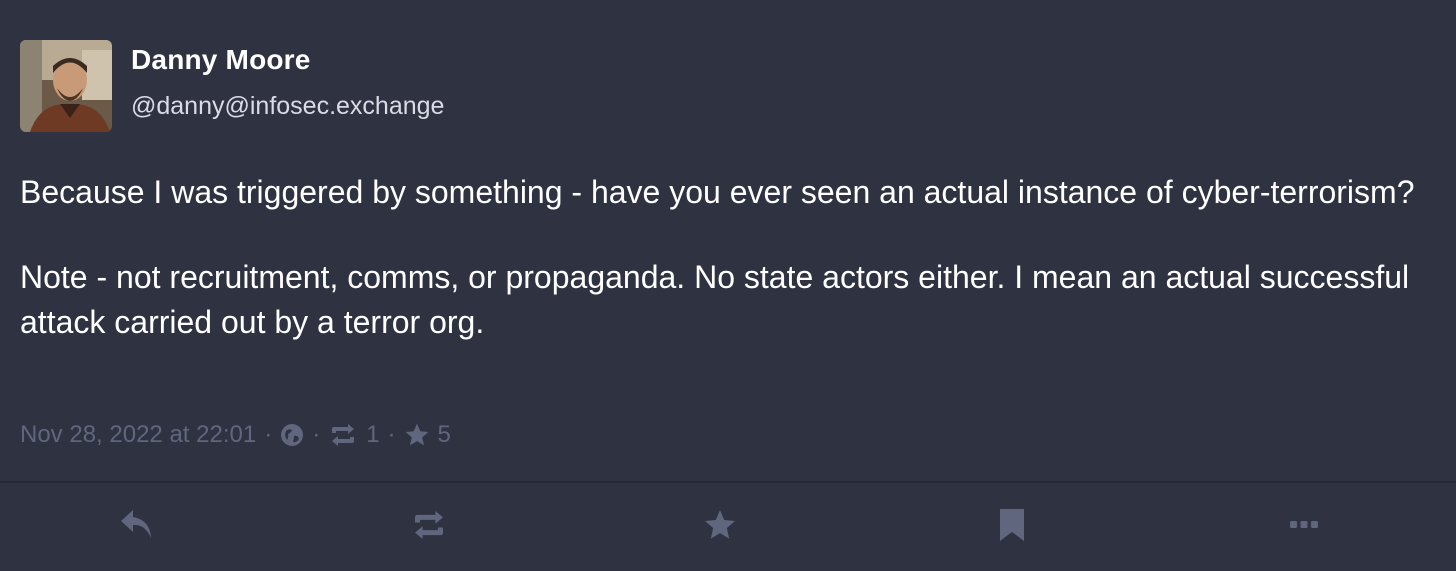 The width and height of the screenshot is (1456, 571). I want to click on status-meta: Nov 28, 2022 at 22:01 · · 1 · 5, so click(235, 435).